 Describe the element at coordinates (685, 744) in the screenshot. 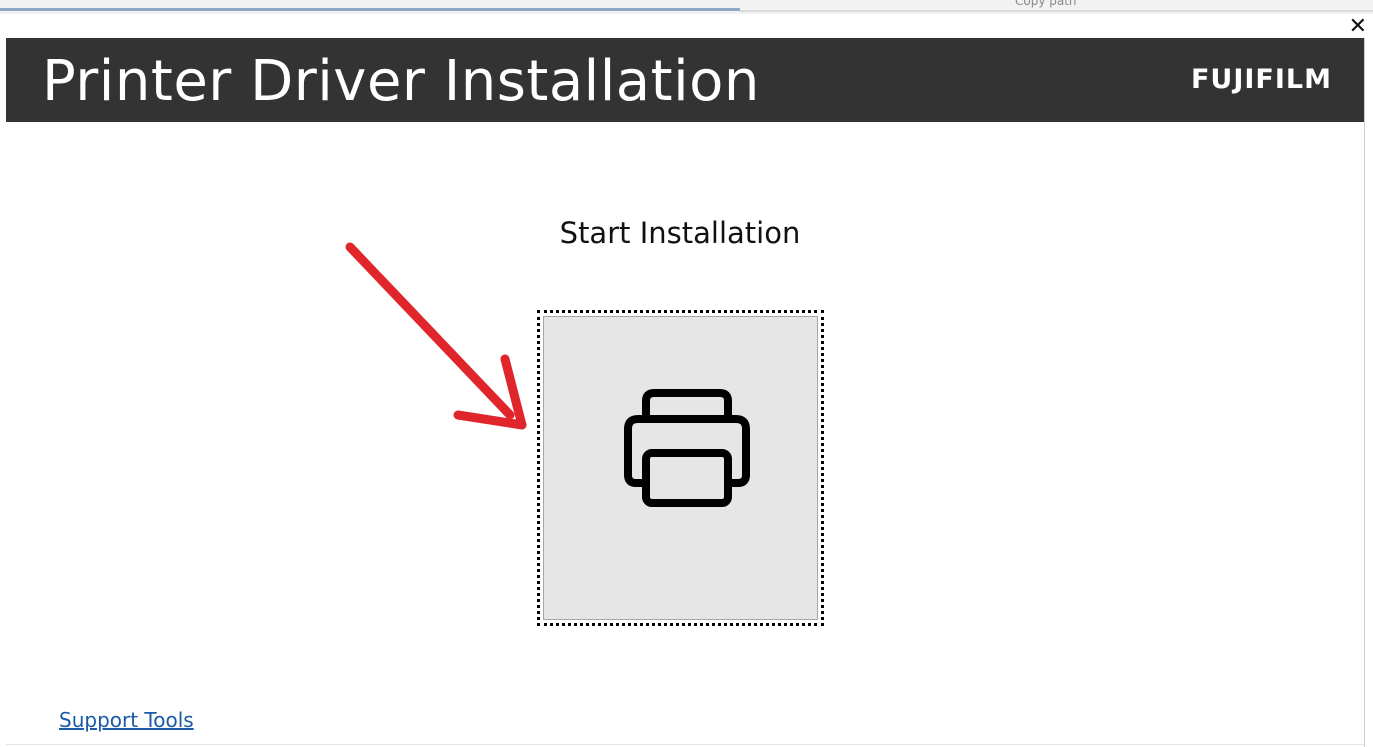

I see `window-border-bottom` at that location.